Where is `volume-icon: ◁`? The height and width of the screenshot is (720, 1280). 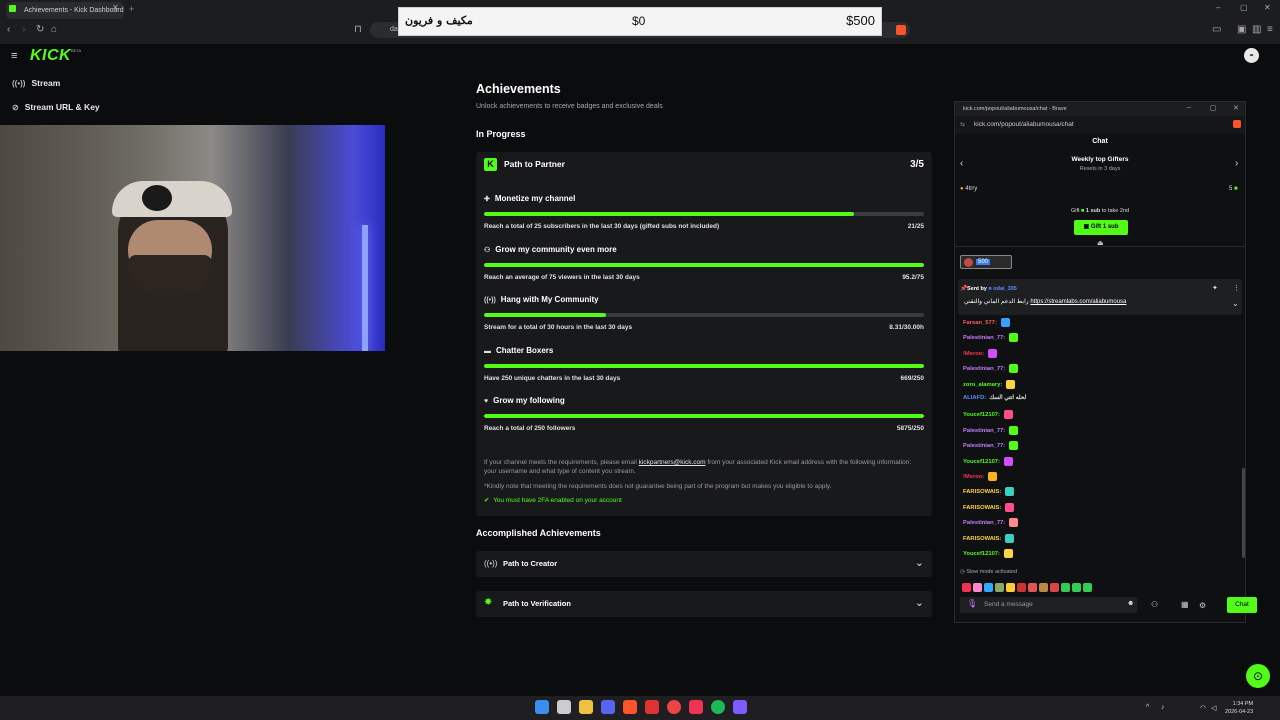 volume-icon: ◁ is located at coordinates (1213, 708).